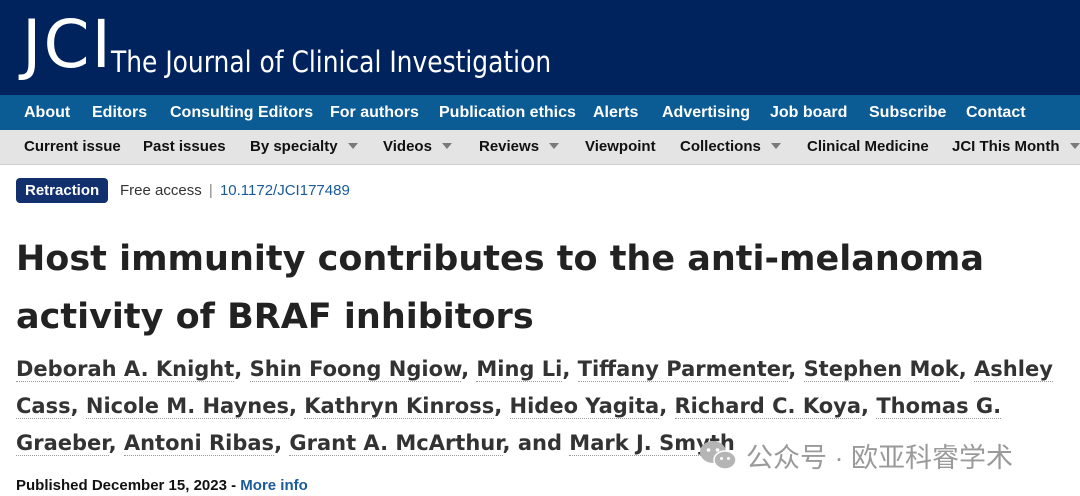 The image size is (1080, 496). Describe the element at coordinates (881, 369) in the screenshot. I see `author-link: Stephen Mok` at that location.